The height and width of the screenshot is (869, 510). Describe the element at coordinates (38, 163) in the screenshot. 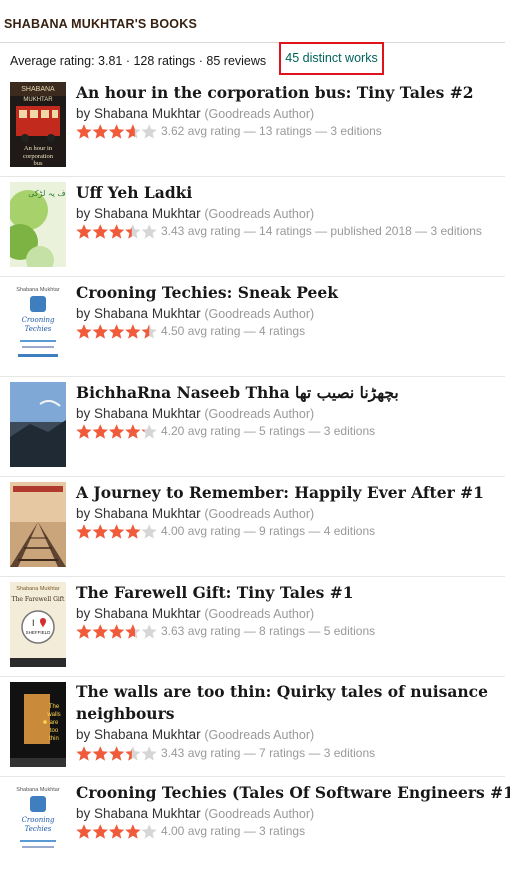

I see `svg-text: bus` at that location.